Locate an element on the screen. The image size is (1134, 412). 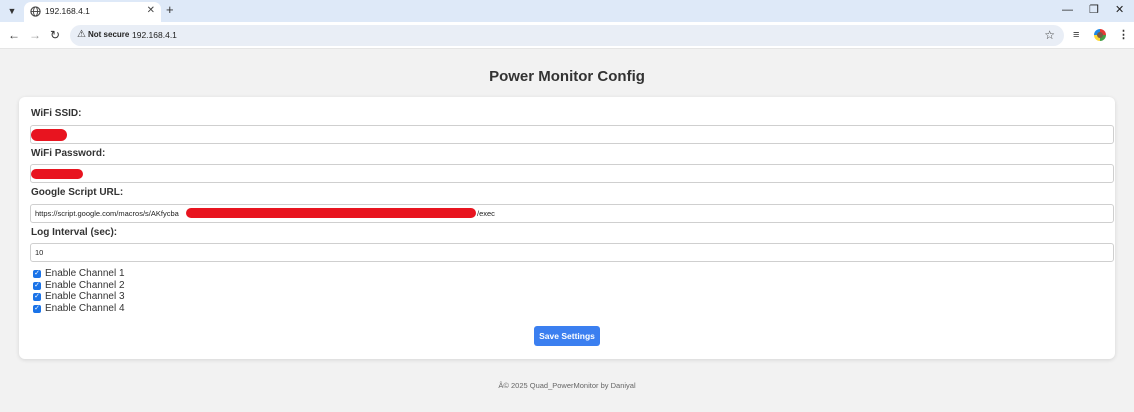
tab-title: 192.168.4.1 is located at coordinates (67, 11).